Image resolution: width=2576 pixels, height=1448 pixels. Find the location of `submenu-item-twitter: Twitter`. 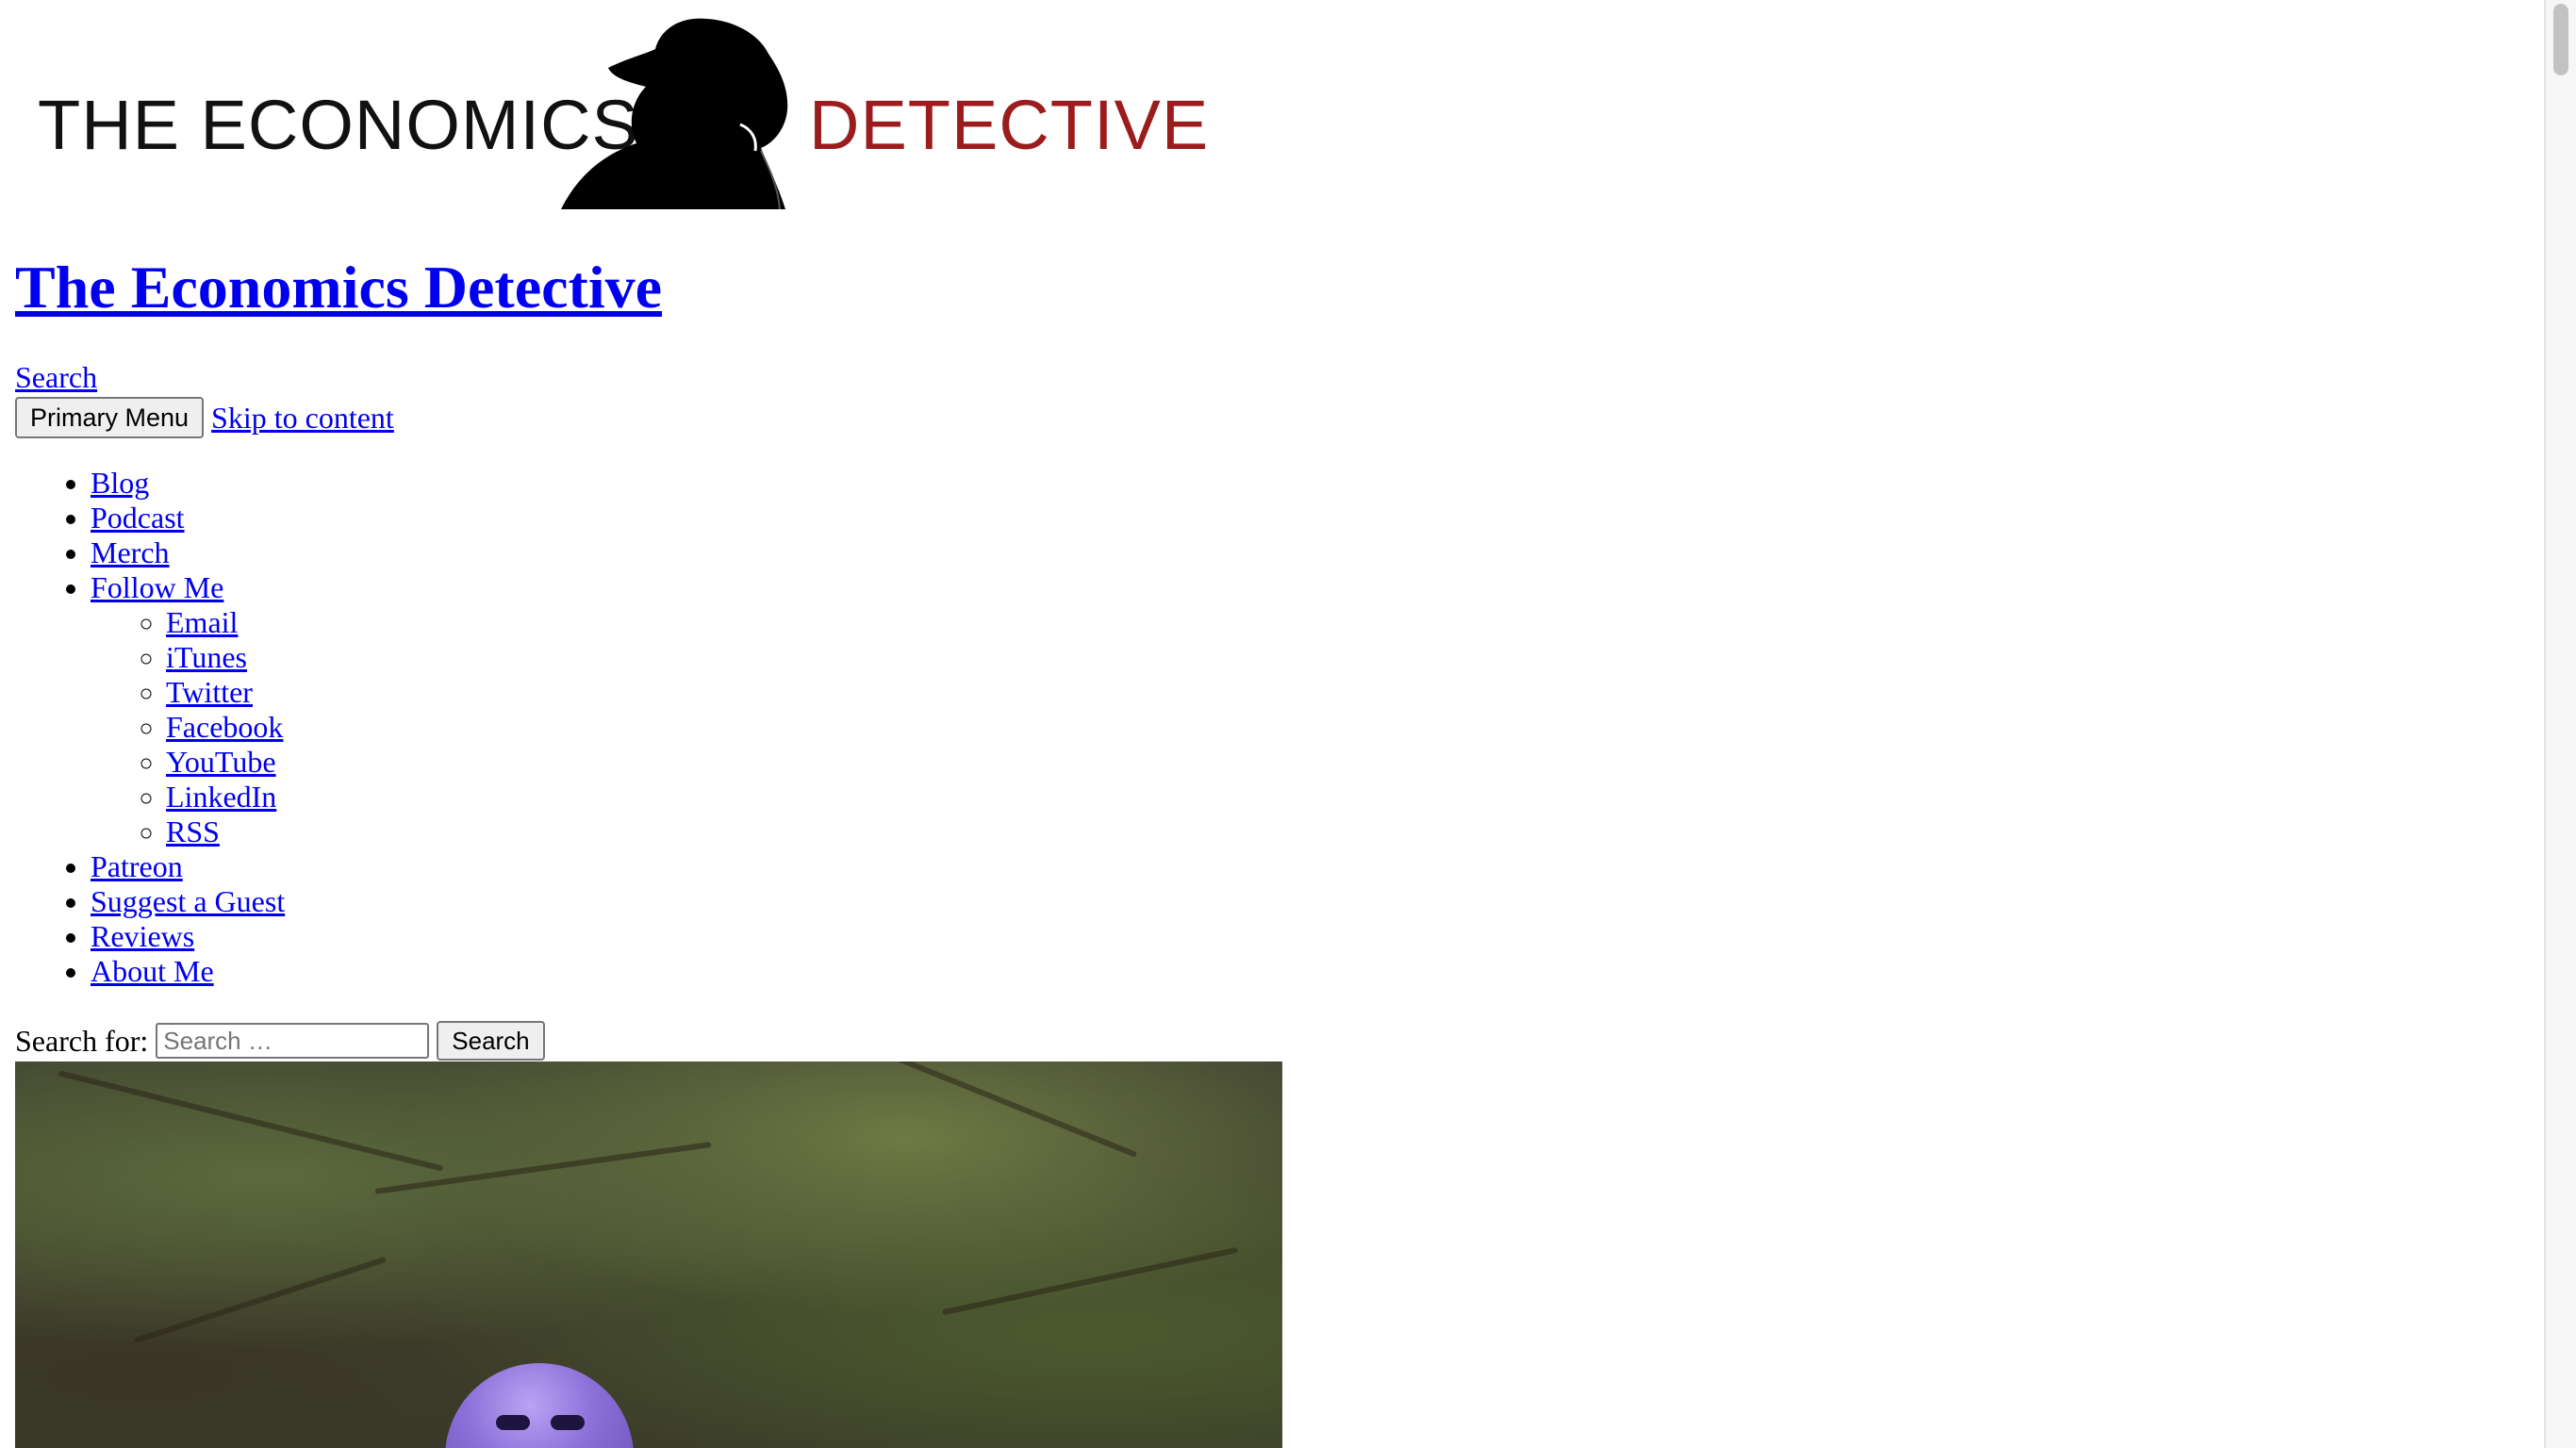

submenu-item-twitter: Twitter is located at coordinates (225, 692).